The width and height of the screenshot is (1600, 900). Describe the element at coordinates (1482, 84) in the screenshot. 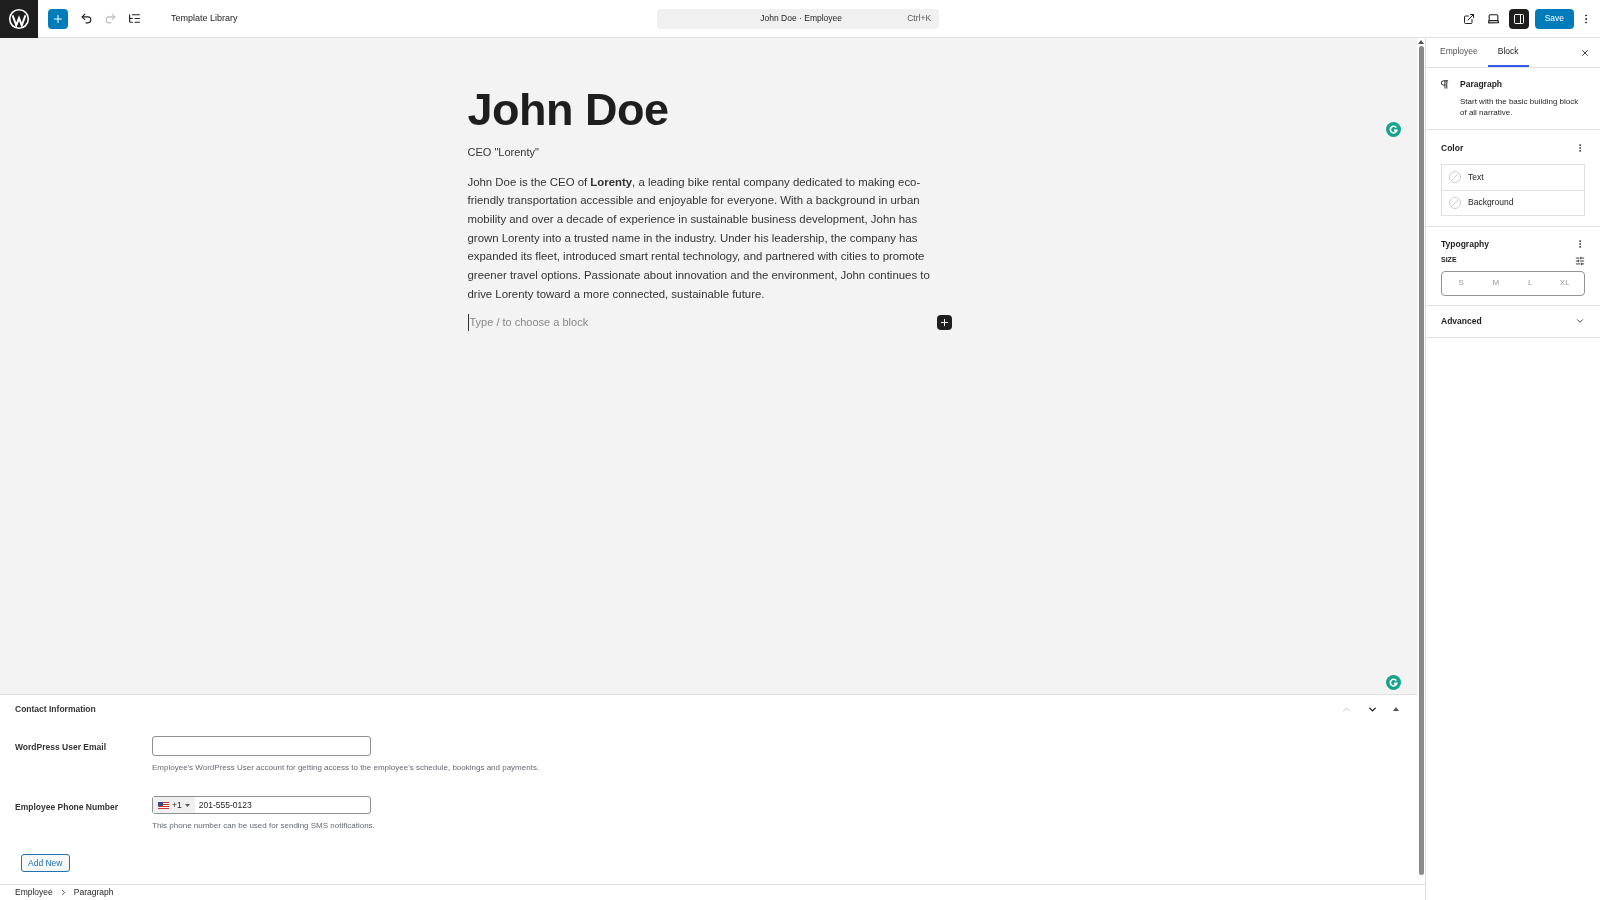

I see `block-name: Paragraph` at that location.